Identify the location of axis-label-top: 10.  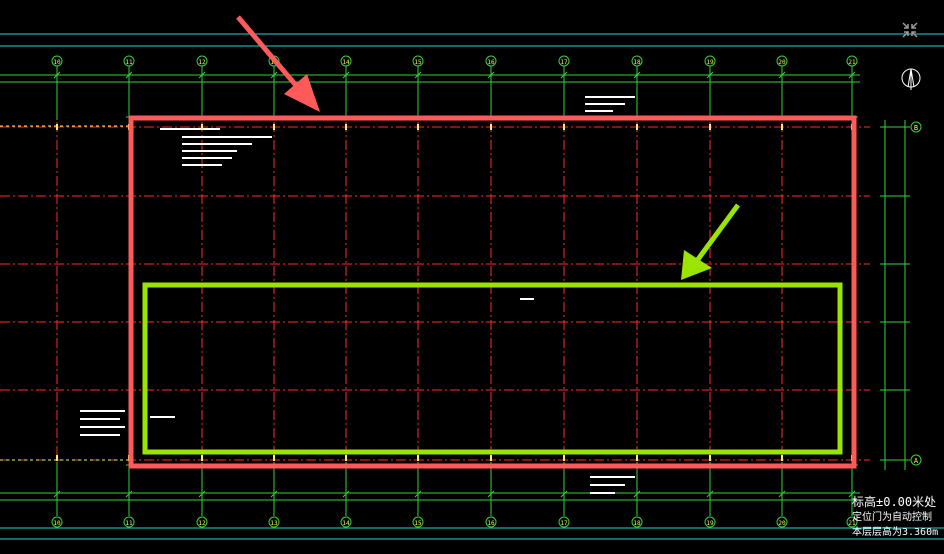
(57, 62).